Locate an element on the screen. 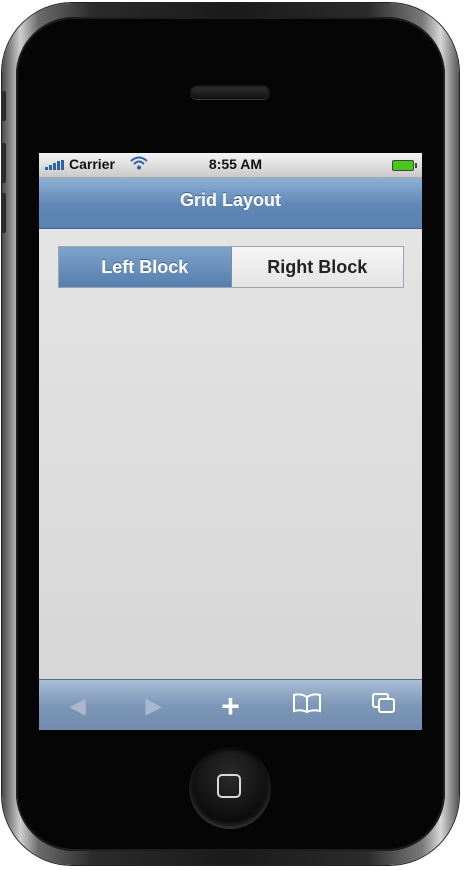  home-button is located at coordinates (230, 788).